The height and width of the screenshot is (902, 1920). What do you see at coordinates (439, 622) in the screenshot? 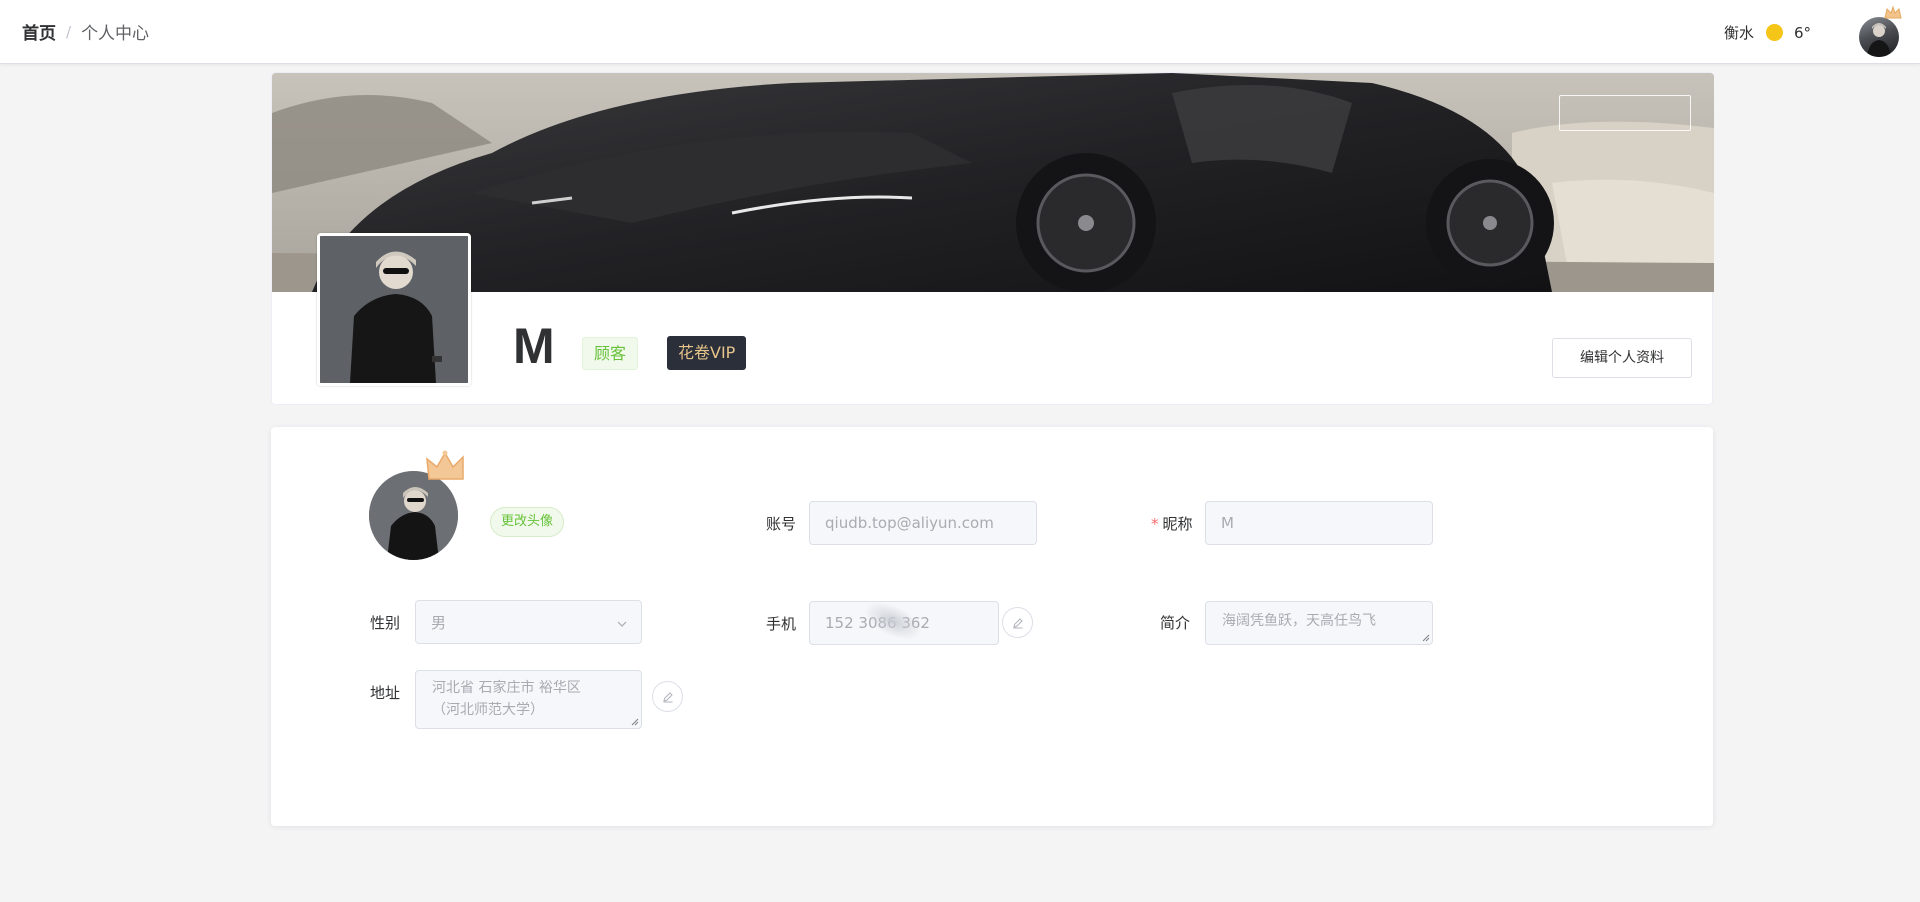
I see `gender-value: 男` at bounding box center [439, 622].